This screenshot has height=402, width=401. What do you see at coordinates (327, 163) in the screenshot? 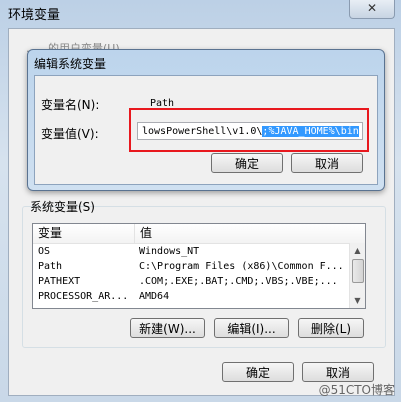
I see `dialog-cancel-button: 取消` at bounding box center [327, 163].